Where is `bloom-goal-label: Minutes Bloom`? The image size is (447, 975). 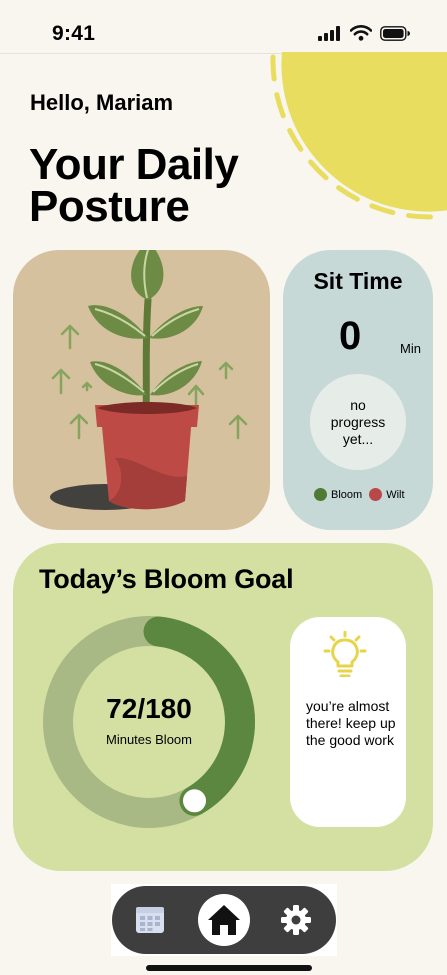 bloom-goal-label: Minutes Bloom is located at coordinates (149, 739).